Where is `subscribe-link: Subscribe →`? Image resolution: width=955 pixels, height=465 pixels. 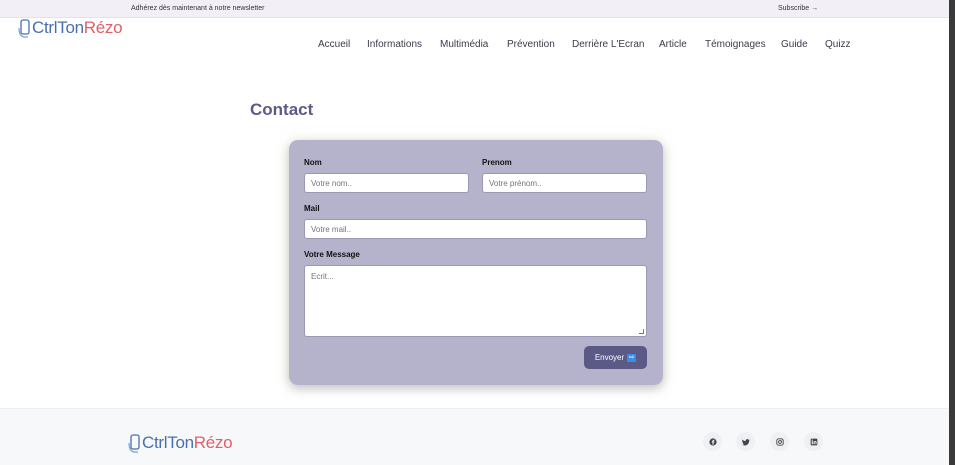
subscribe-link: Subscribe → is located at coordinates (798, 8).